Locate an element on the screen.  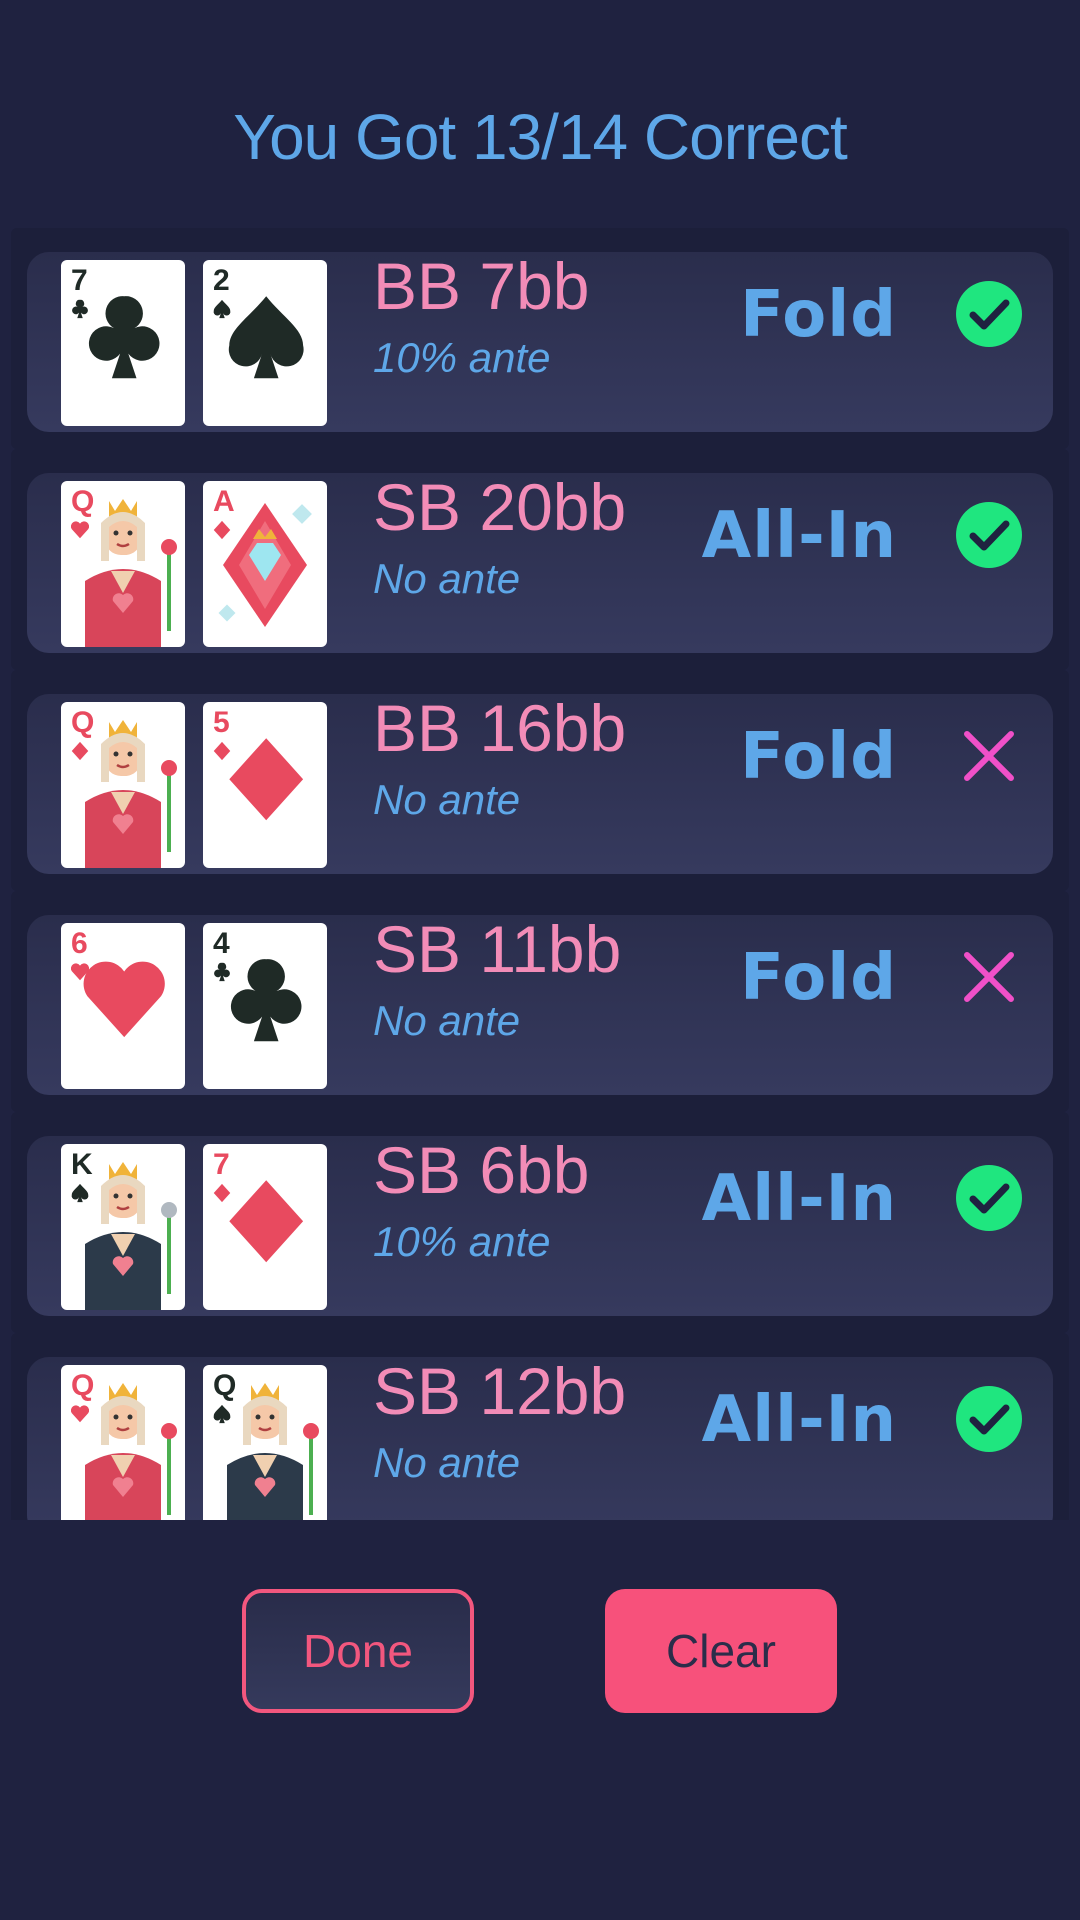
playing-card: K is located at coordinates (123, 1227).